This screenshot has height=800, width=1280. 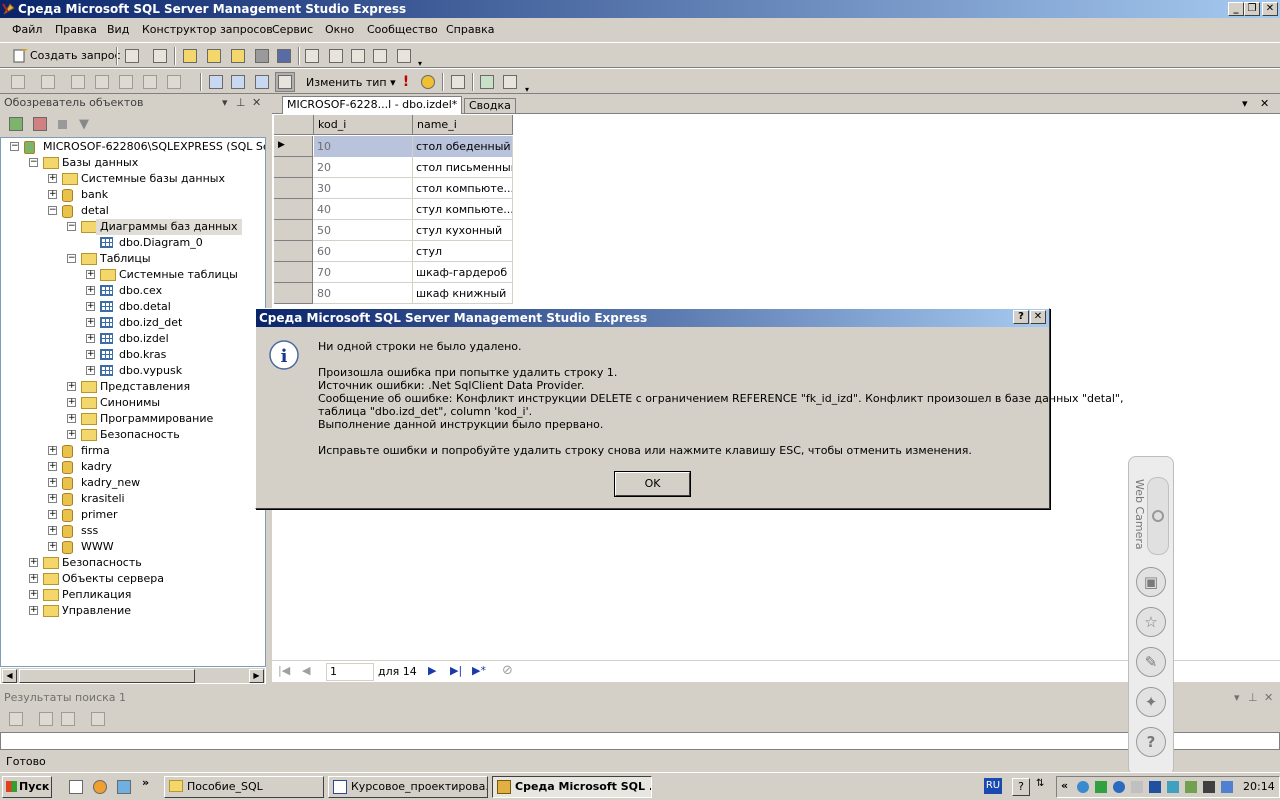 What do you see at coordinates (1209, 787) in the screenshot?
I see `tray-display-icon` at bounding box center [1209, 787].